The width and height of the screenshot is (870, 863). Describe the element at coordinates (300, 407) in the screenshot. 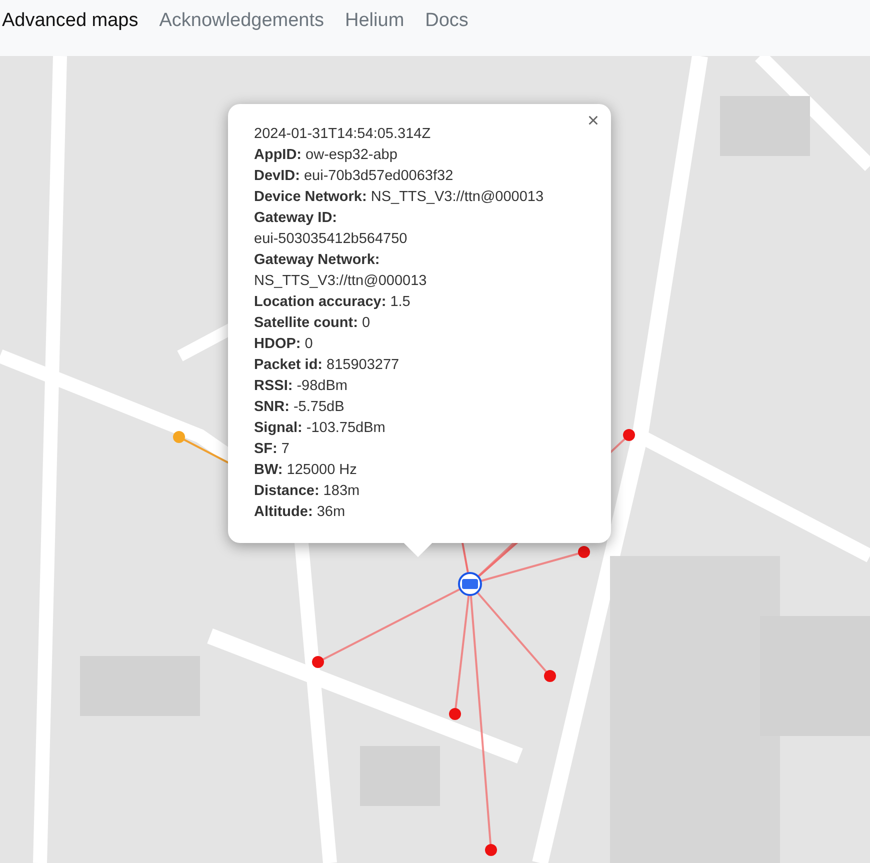

I see `info-line: SNR: -5.75dB` at that location.